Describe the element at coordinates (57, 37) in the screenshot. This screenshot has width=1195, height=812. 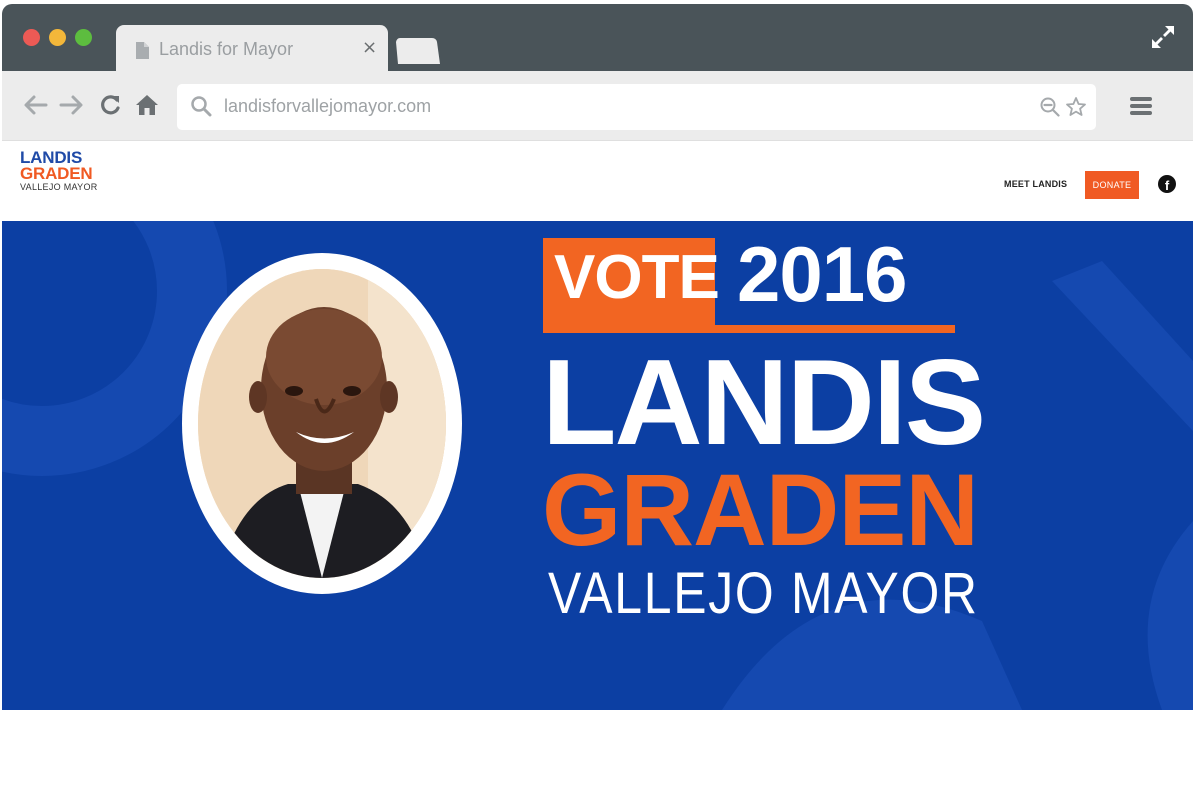
I see `minimize-window-button` at that location.